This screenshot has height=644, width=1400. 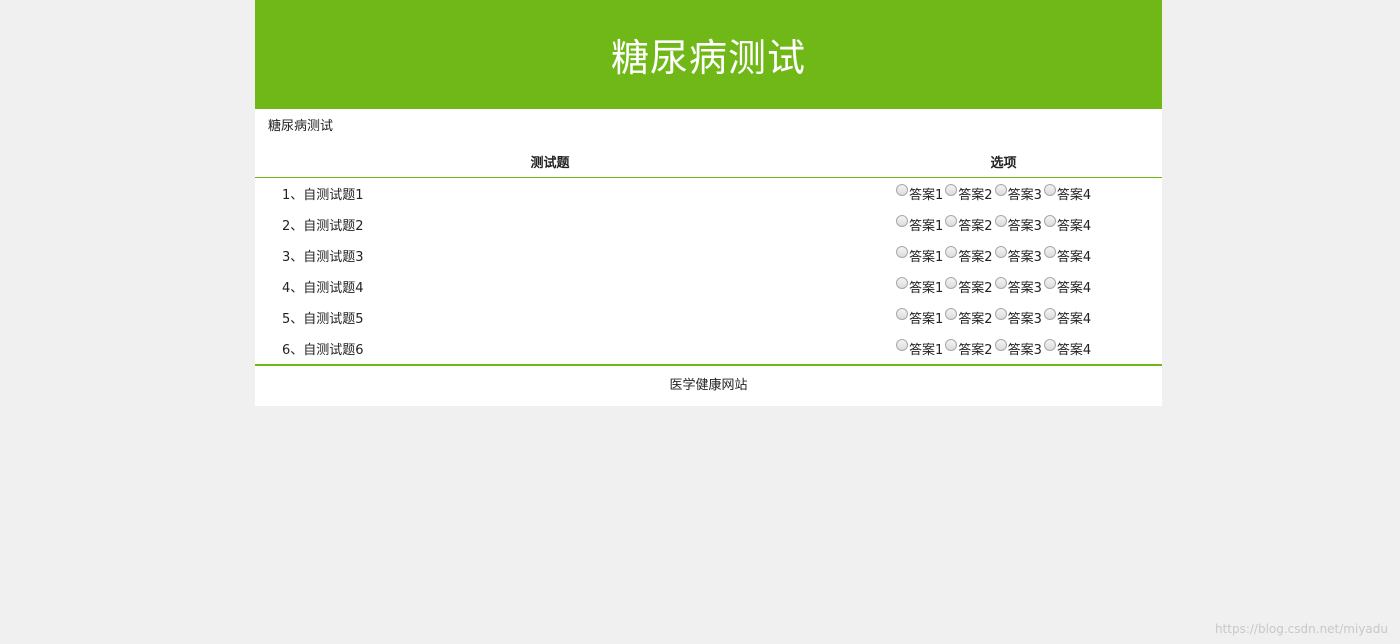 What do you see at coordinates (301, 126) in the screenshot?
I see `section-title: 糖尿病测试` at bounding box center [301, 126].